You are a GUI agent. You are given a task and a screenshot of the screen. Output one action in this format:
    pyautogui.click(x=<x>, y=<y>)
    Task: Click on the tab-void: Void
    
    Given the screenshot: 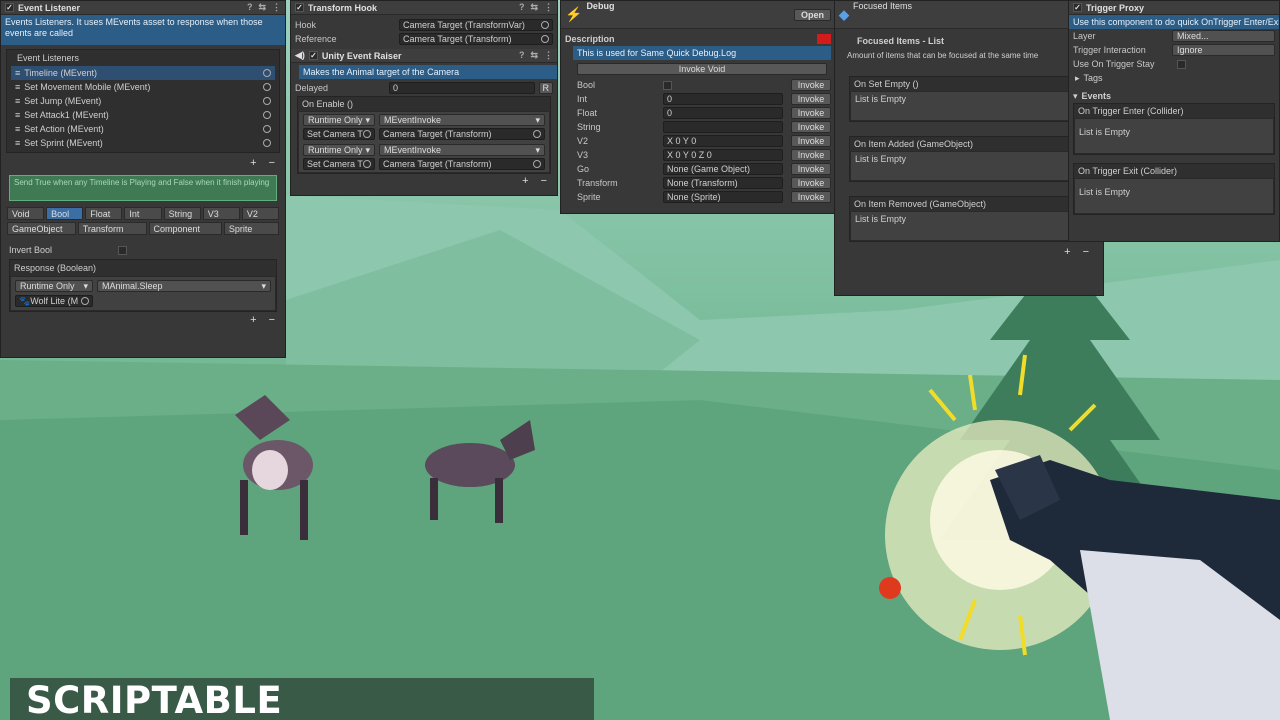 What is the action you would take?
    pyautogui.click(x=26, y=213)
    